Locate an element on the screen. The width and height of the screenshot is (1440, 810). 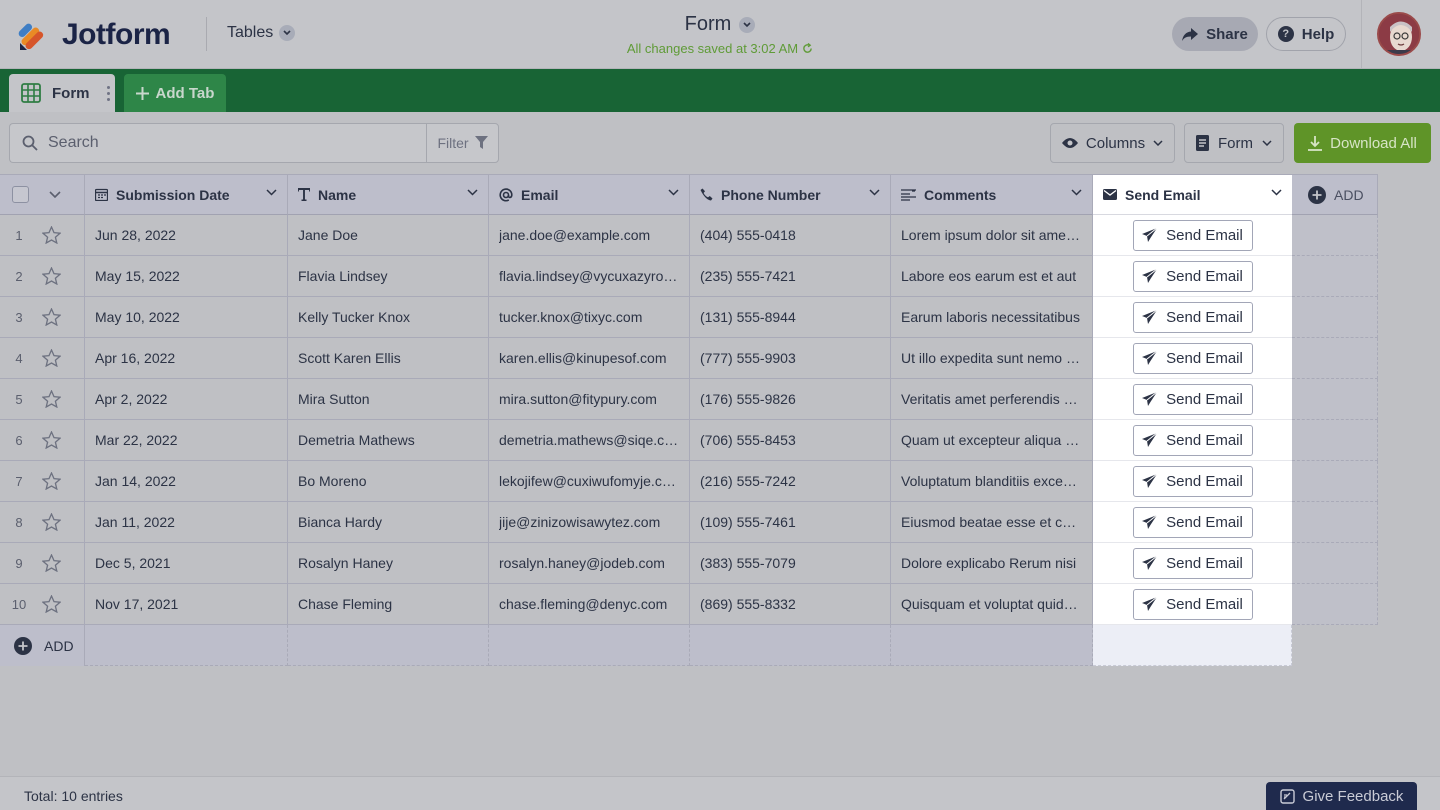
table-cell-name: Bo Moreno is located at coordinates (388, 481).